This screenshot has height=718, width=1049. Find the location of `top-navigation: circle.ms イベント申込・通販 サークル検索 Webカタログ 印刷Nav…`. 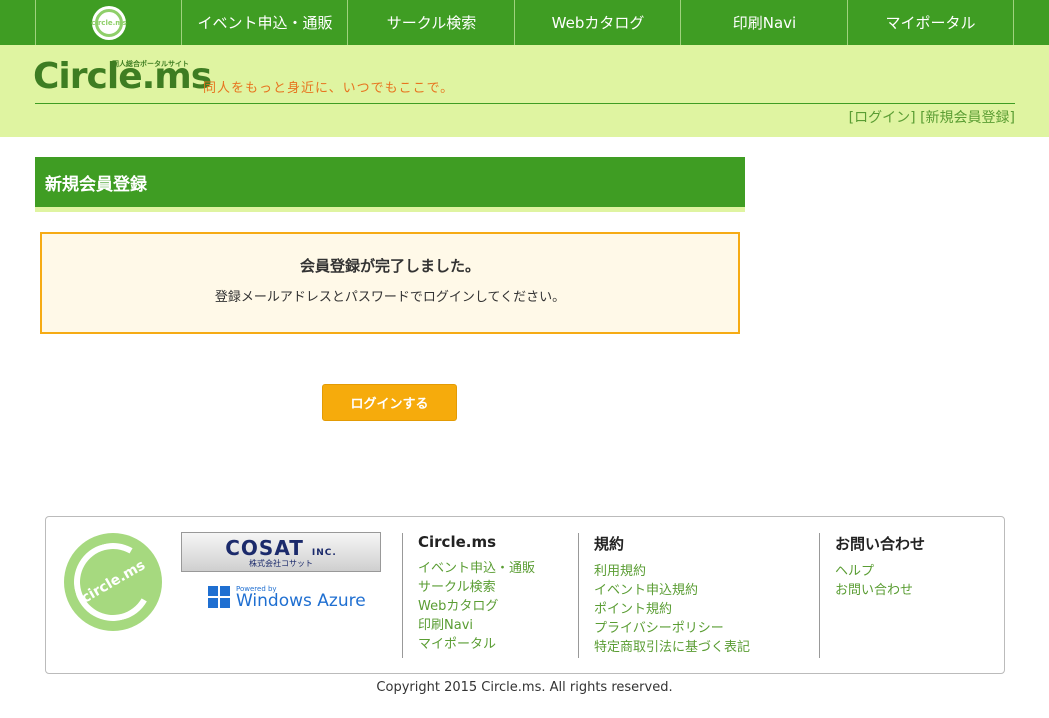

top-navigation: circle.ms イベント申込・通販 サークル検索 Webカタログ 印刷Nav… is located at coordinates (524, 22).